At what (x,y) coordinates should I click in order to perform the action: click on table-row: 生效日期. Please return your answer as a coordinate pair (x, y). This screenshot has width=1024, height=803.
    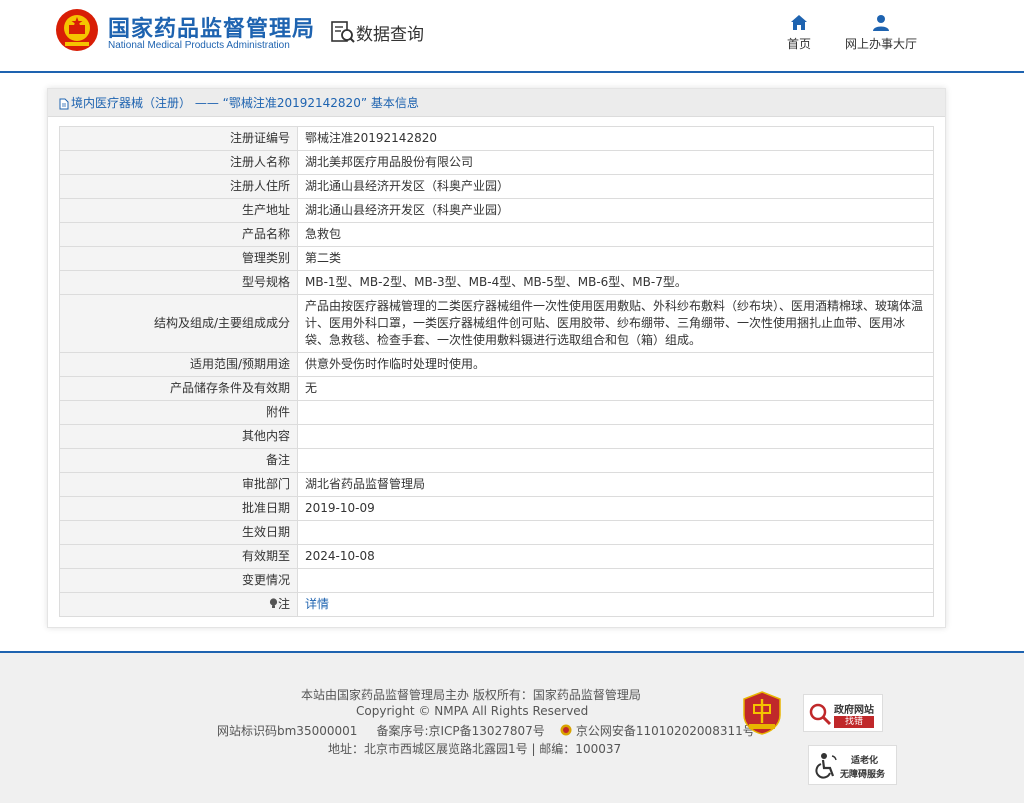
    Looking at the image, I should click on (496, 532).